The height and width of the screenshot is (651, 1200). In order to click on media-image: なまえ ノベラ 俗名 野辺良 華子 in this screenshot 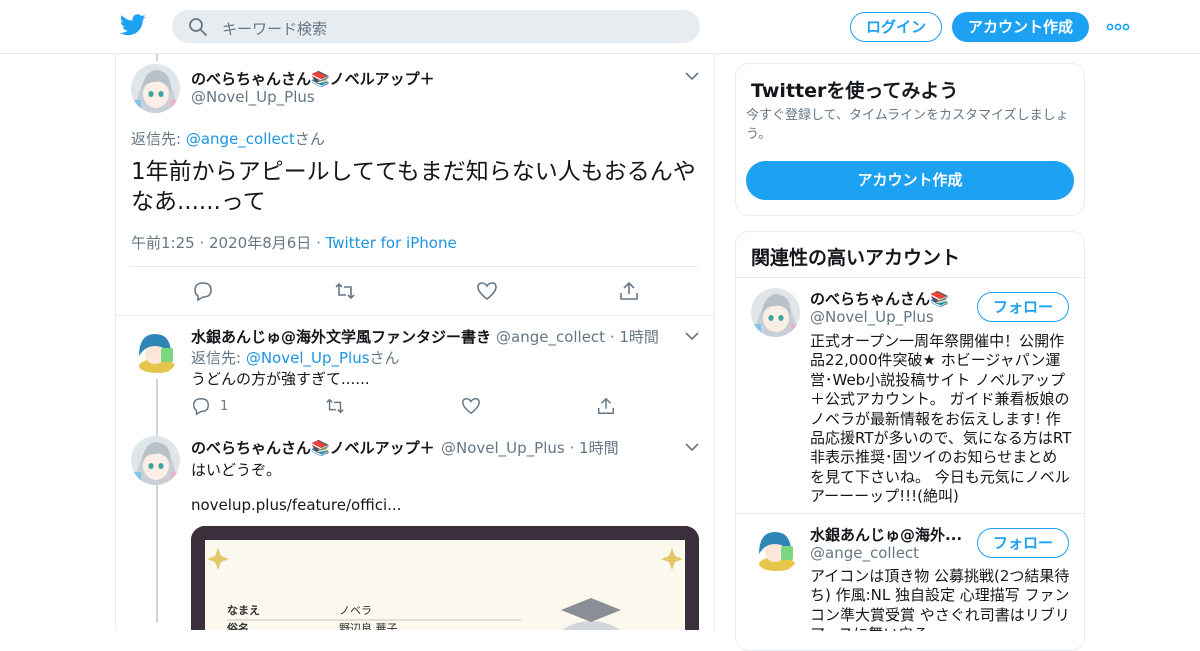, I will do `click(445, 578)`.